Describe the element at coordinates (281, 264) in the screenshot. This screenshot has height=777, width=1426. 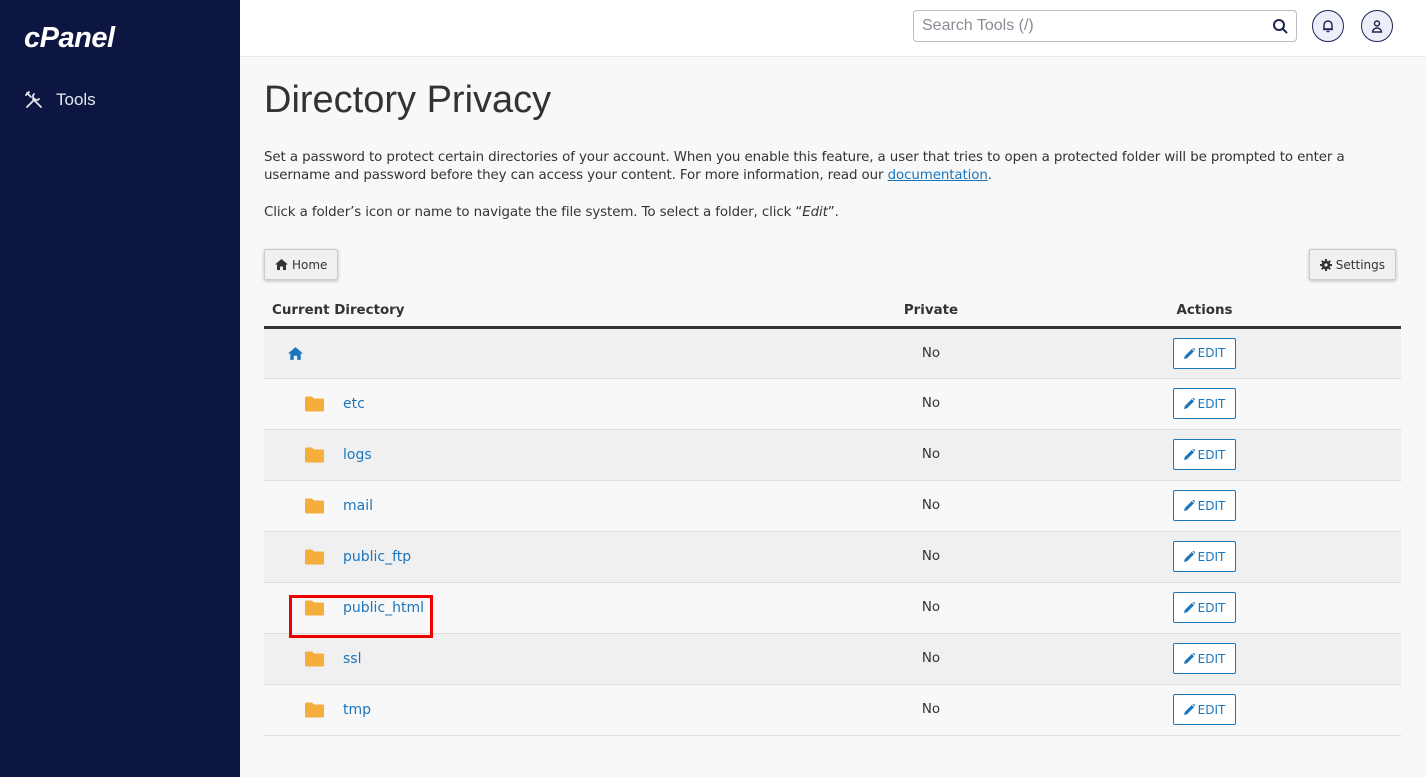
I see `home-icon` at that location.